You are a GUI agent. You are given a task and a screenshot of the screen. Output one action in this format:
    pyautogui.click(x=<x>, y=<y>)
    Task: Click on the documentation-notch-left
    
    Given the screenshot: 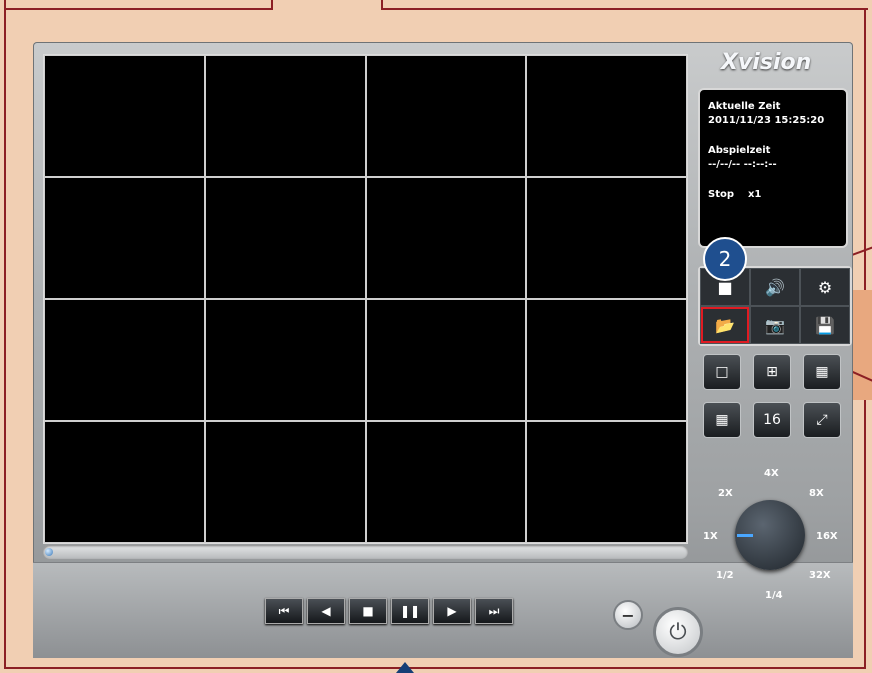 What is the action you would take?
    pyautogui.click(x=139, y=5)
    